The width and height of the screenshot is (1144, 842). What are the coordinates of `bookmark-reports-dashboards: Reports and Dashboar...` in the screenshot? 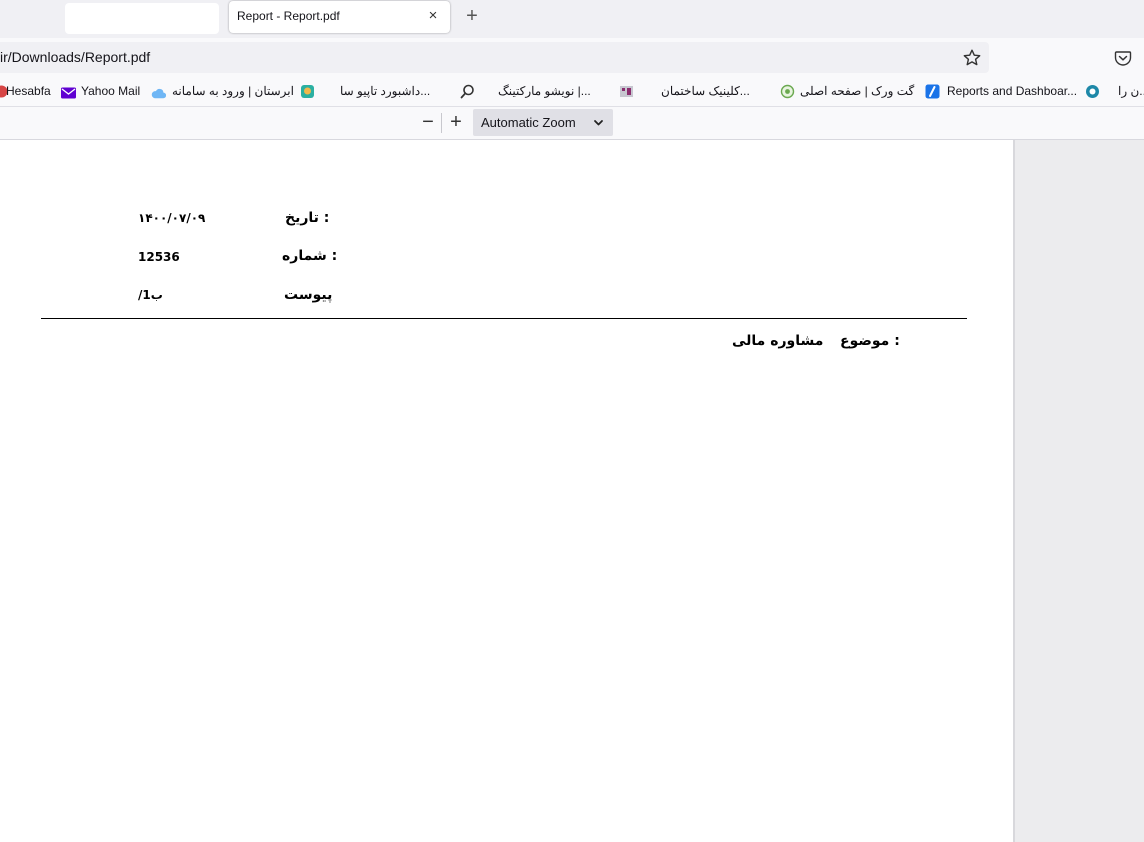 It's located at (1012, 91).